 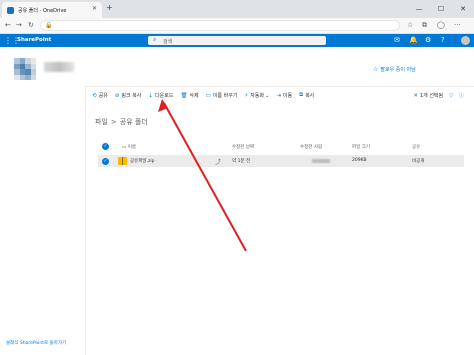 What do you see at coordinates (8, 25) in the screenshot?
I see `back-icon: ←` at bounding box center [8, 25].